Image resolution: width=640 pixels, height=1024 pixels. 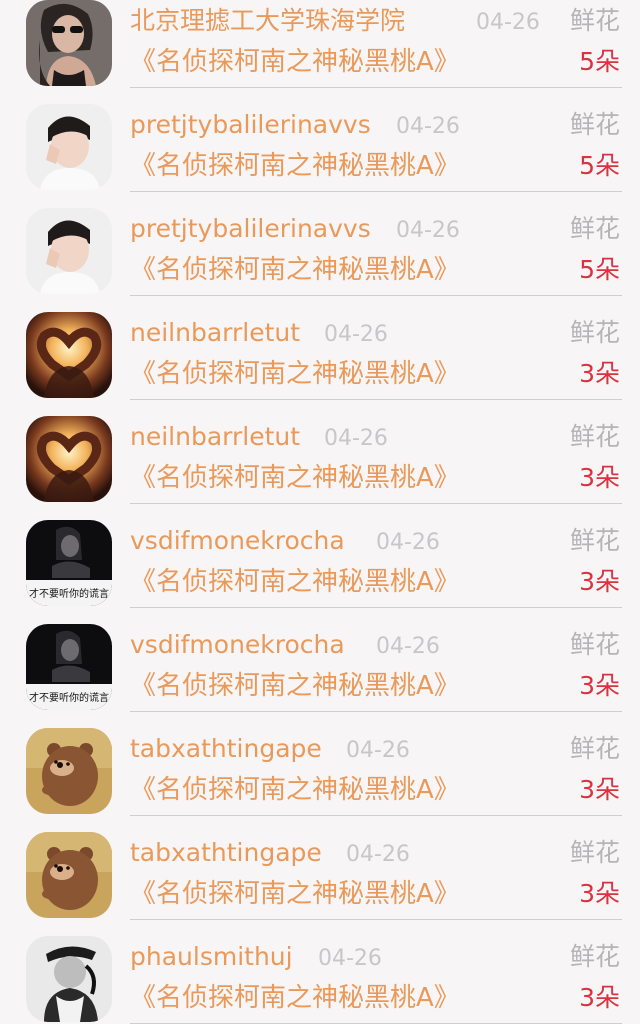 What do you see at coordinates (211, 957) in the screenshot?
I see `username: phaulsmithuj` at bounding box center [211, 957].